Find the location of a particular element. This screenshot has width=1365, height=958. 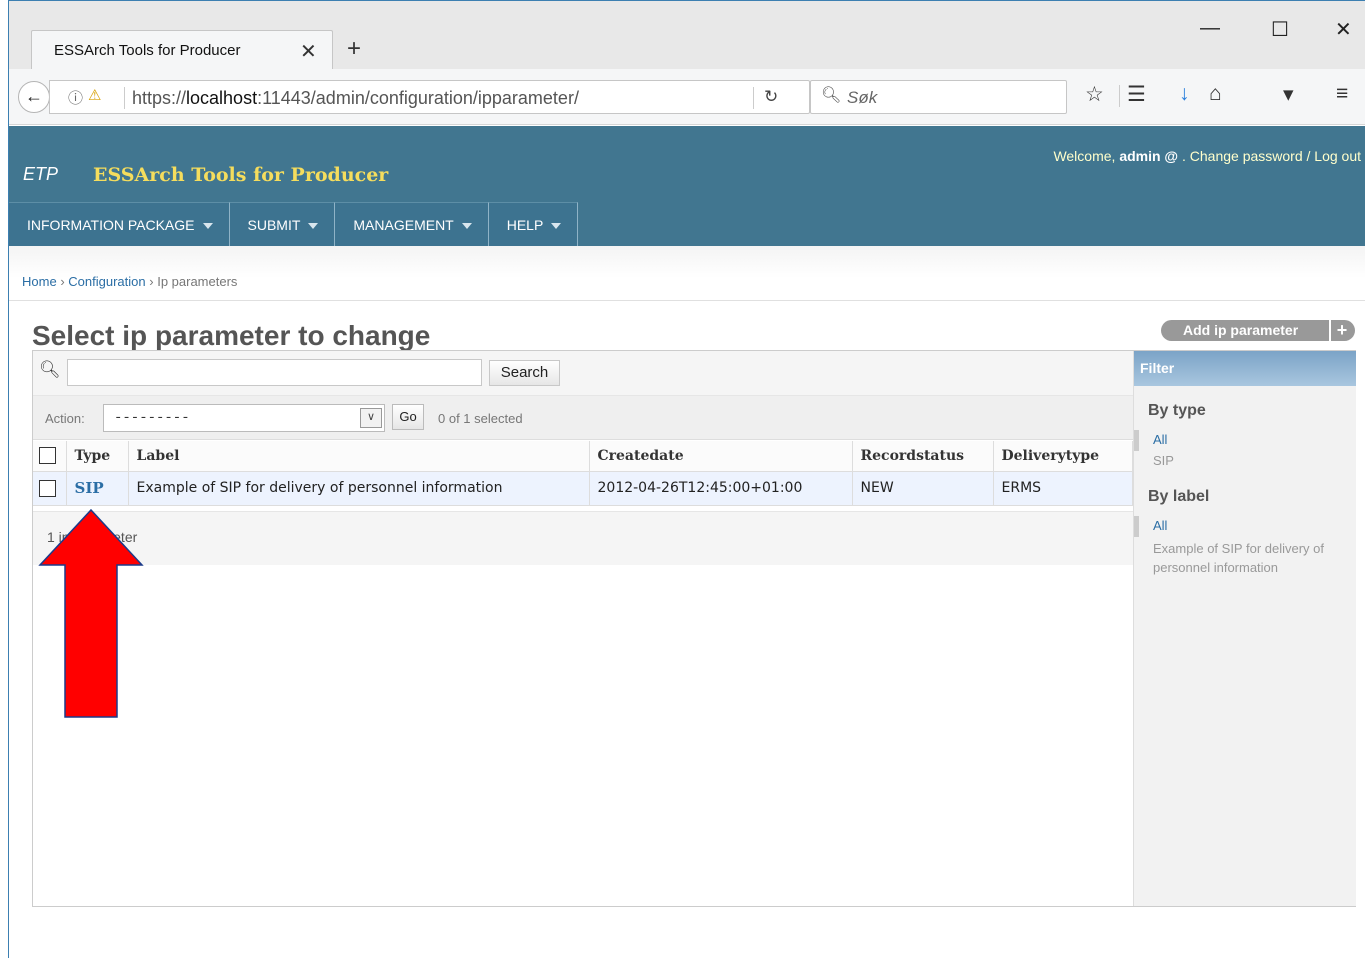

menu-icon: ≡ is located at coordinates (1342, 94).